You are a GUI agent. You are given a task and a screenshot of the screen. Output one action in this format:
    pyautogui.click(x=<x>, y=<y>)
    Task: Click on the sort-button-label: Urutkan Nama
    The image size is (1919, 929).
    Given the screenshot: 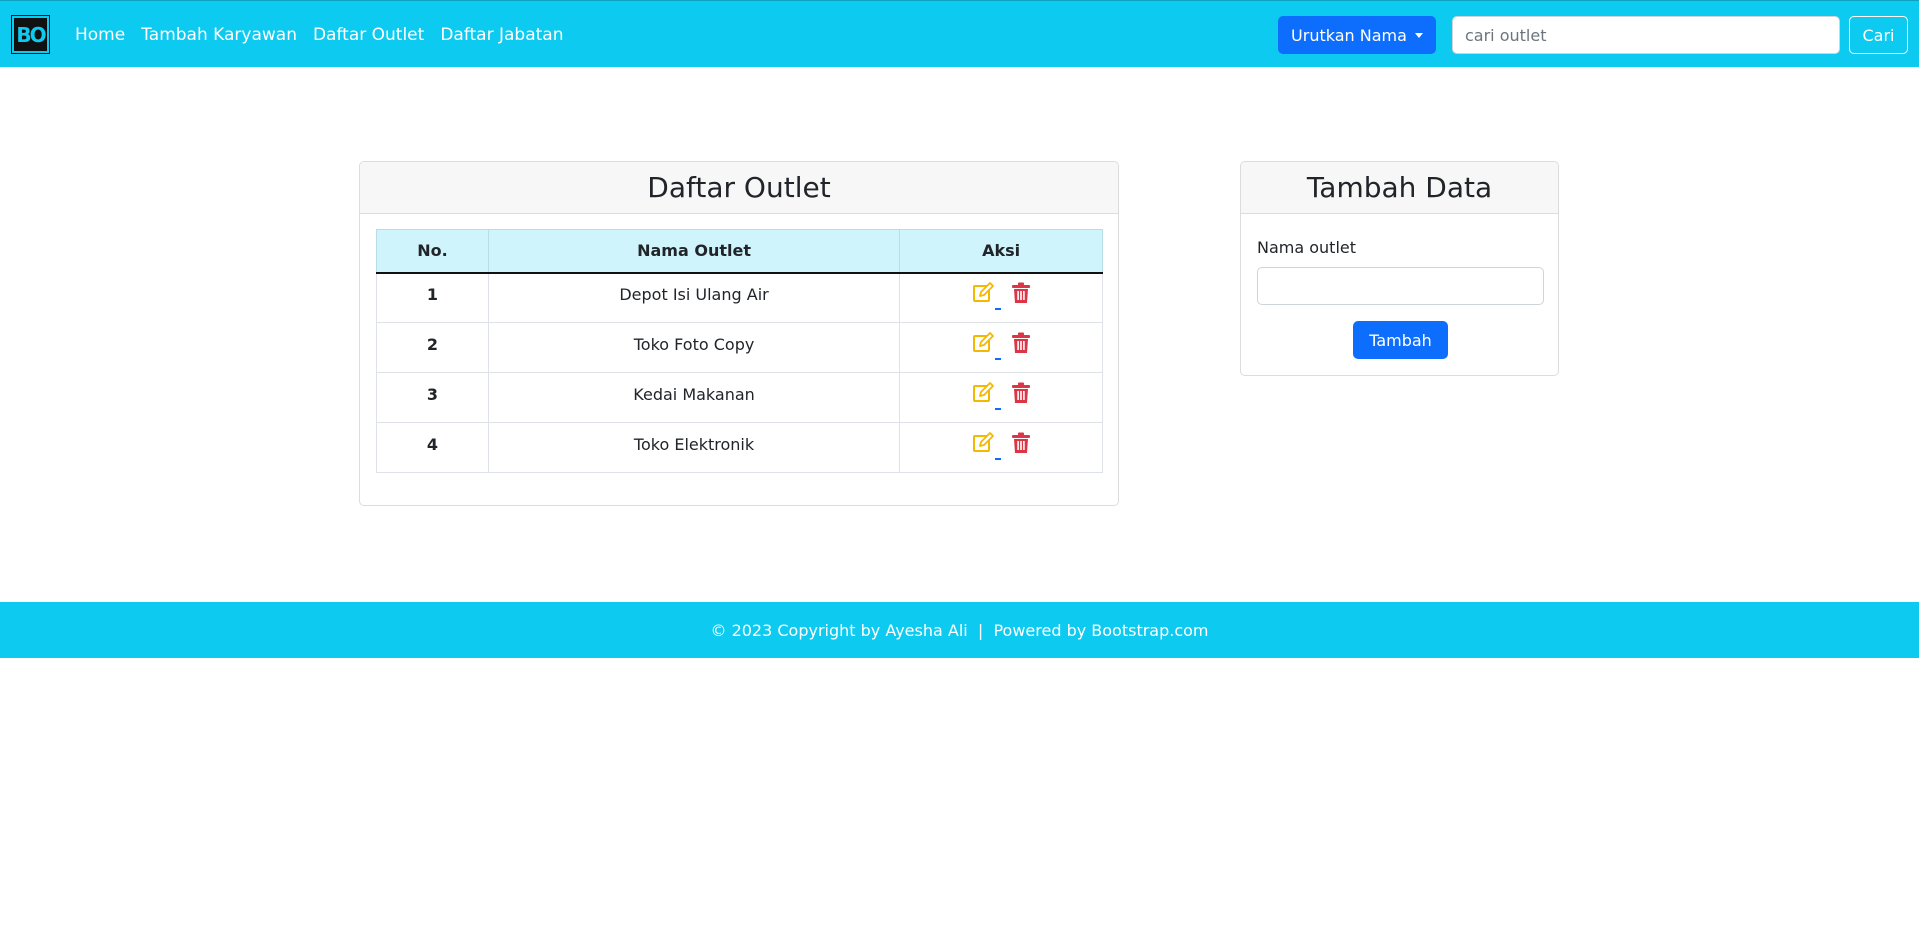 What is the action you would take?
    pyautogui.click(x=1349, y=35)
    